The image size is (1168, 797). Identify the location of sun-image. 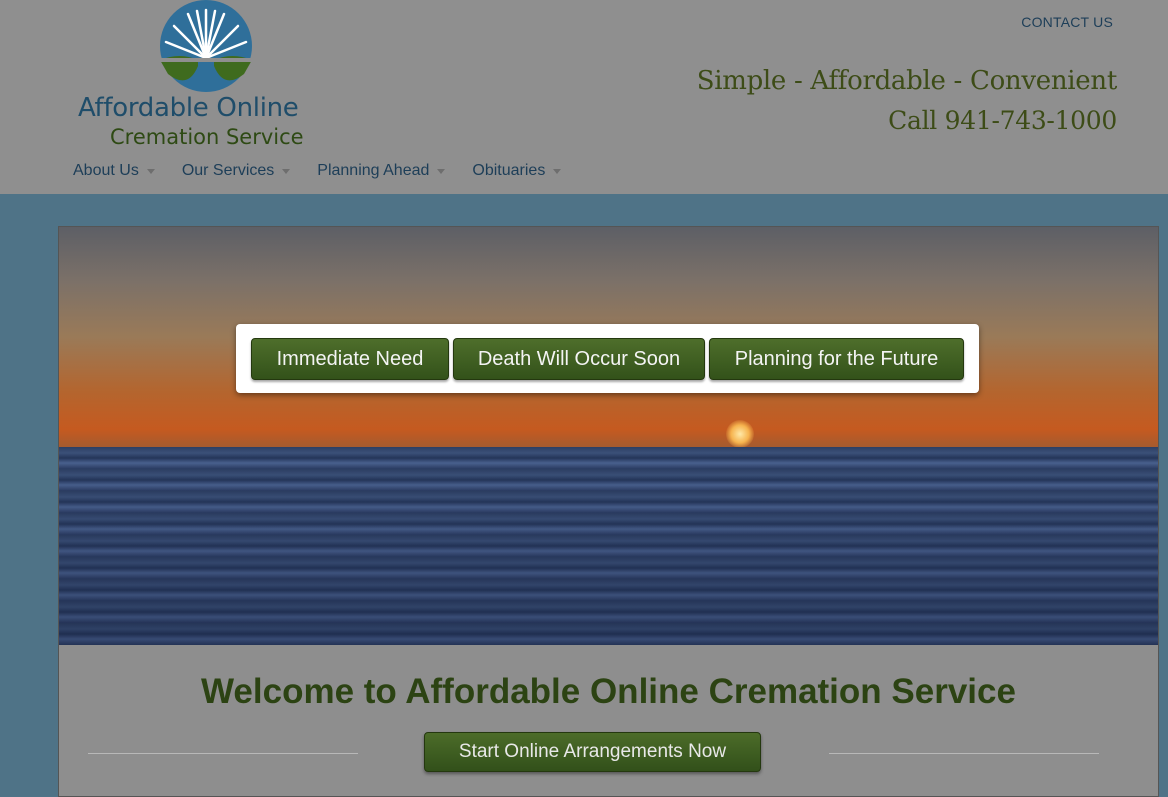
(740, 434).